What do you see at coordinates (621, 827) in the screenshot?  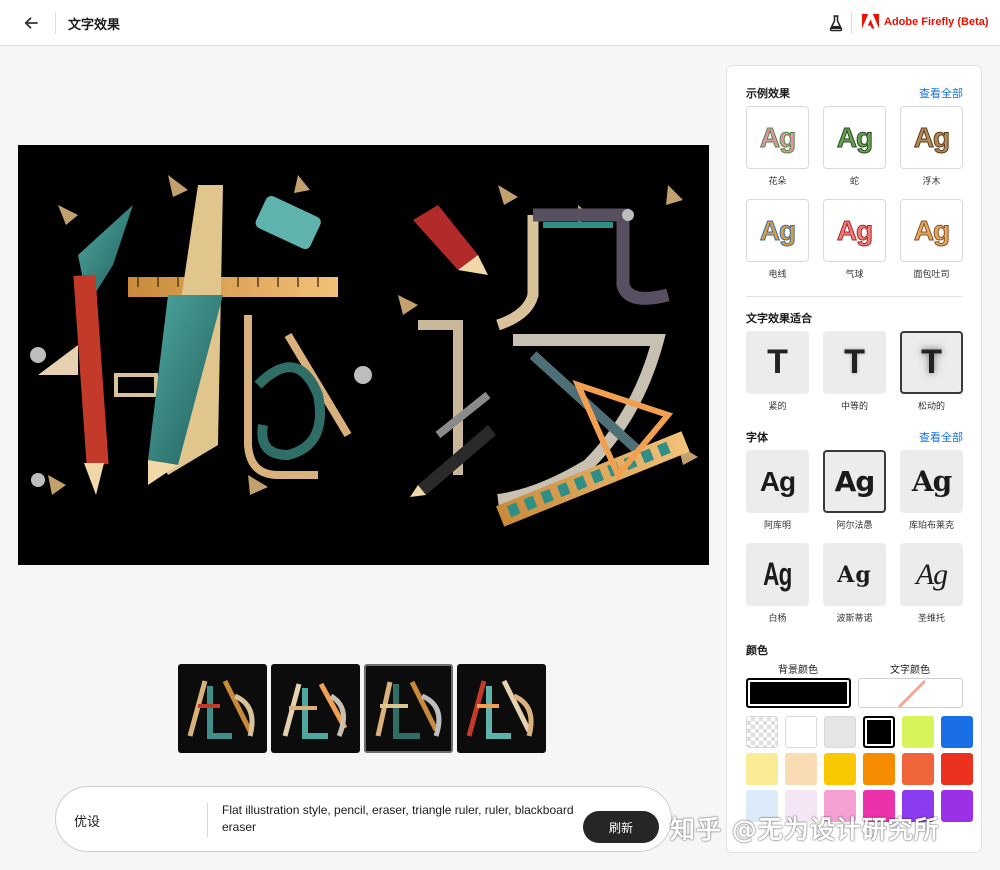 I see `refresh-button: 刷新` at bounding box center [621, 827].